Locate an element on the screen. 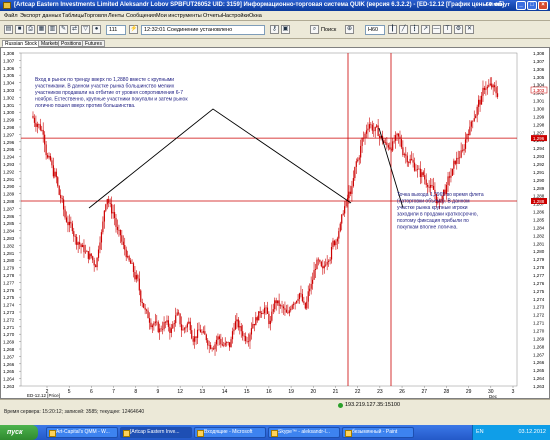  chart-icon: ▦ is located at coordinates (41, 29).